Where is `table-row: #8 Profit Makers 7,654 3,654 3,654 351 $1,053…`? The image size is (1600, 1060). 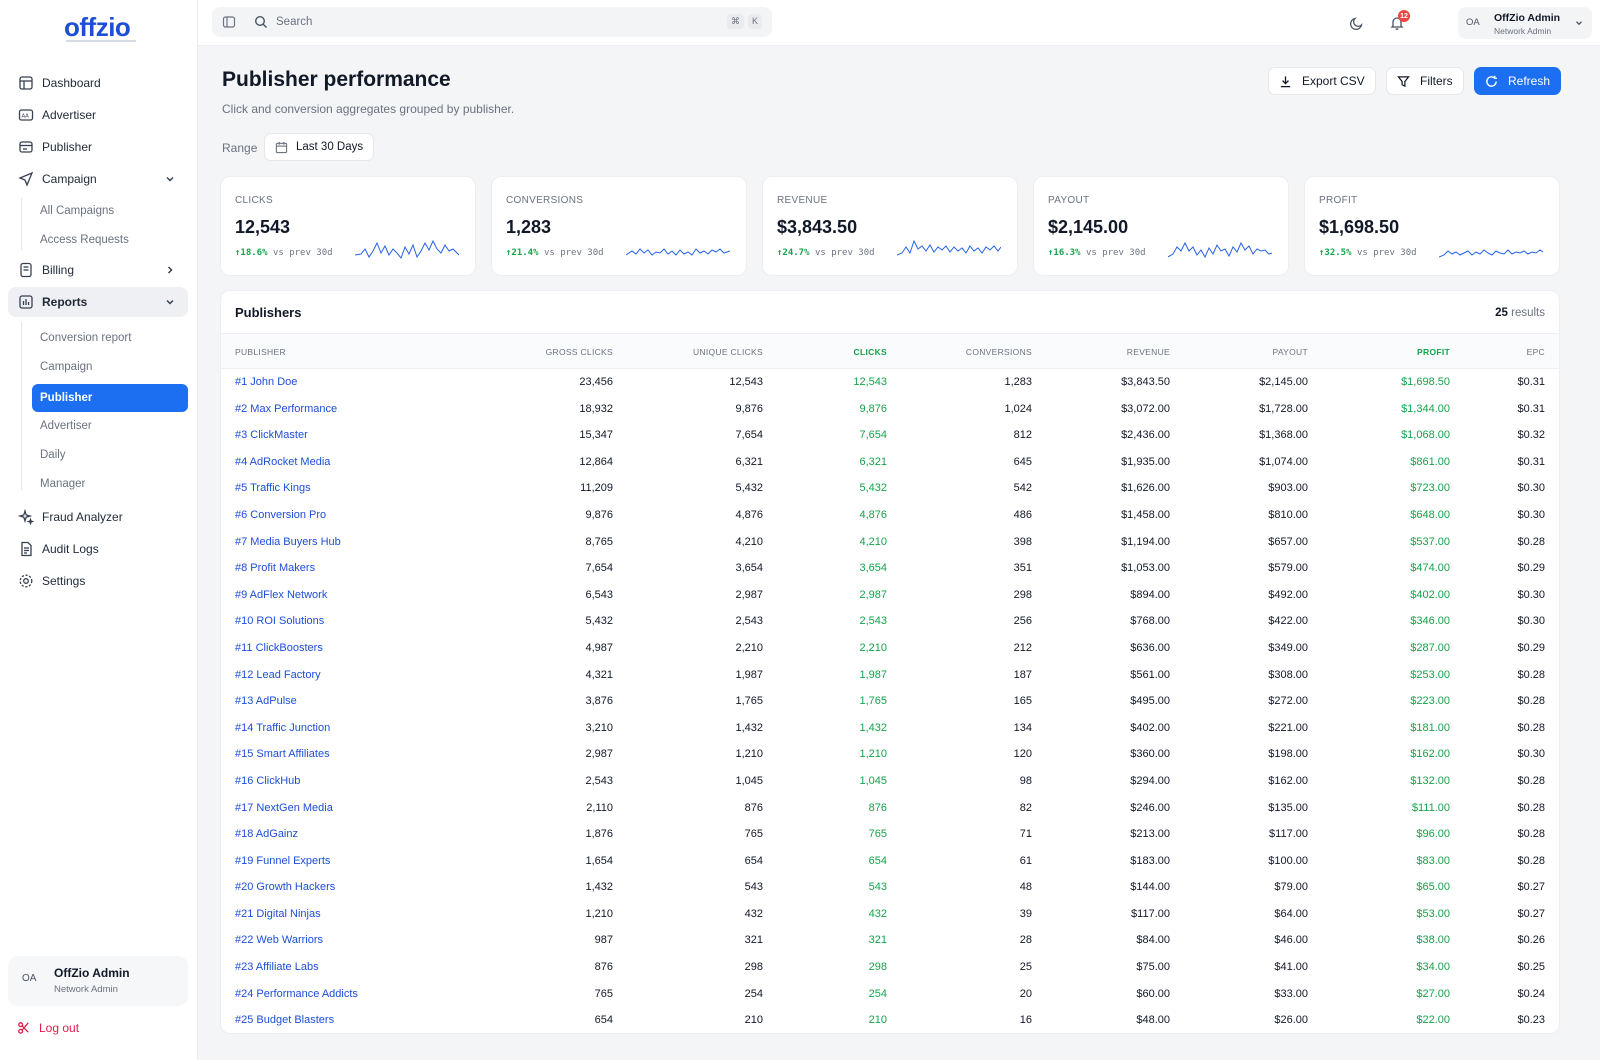 table-row: #8 Profit Makers 7,654 3,654 3,654 351 $1,053… is located at coordinates (890, 568).